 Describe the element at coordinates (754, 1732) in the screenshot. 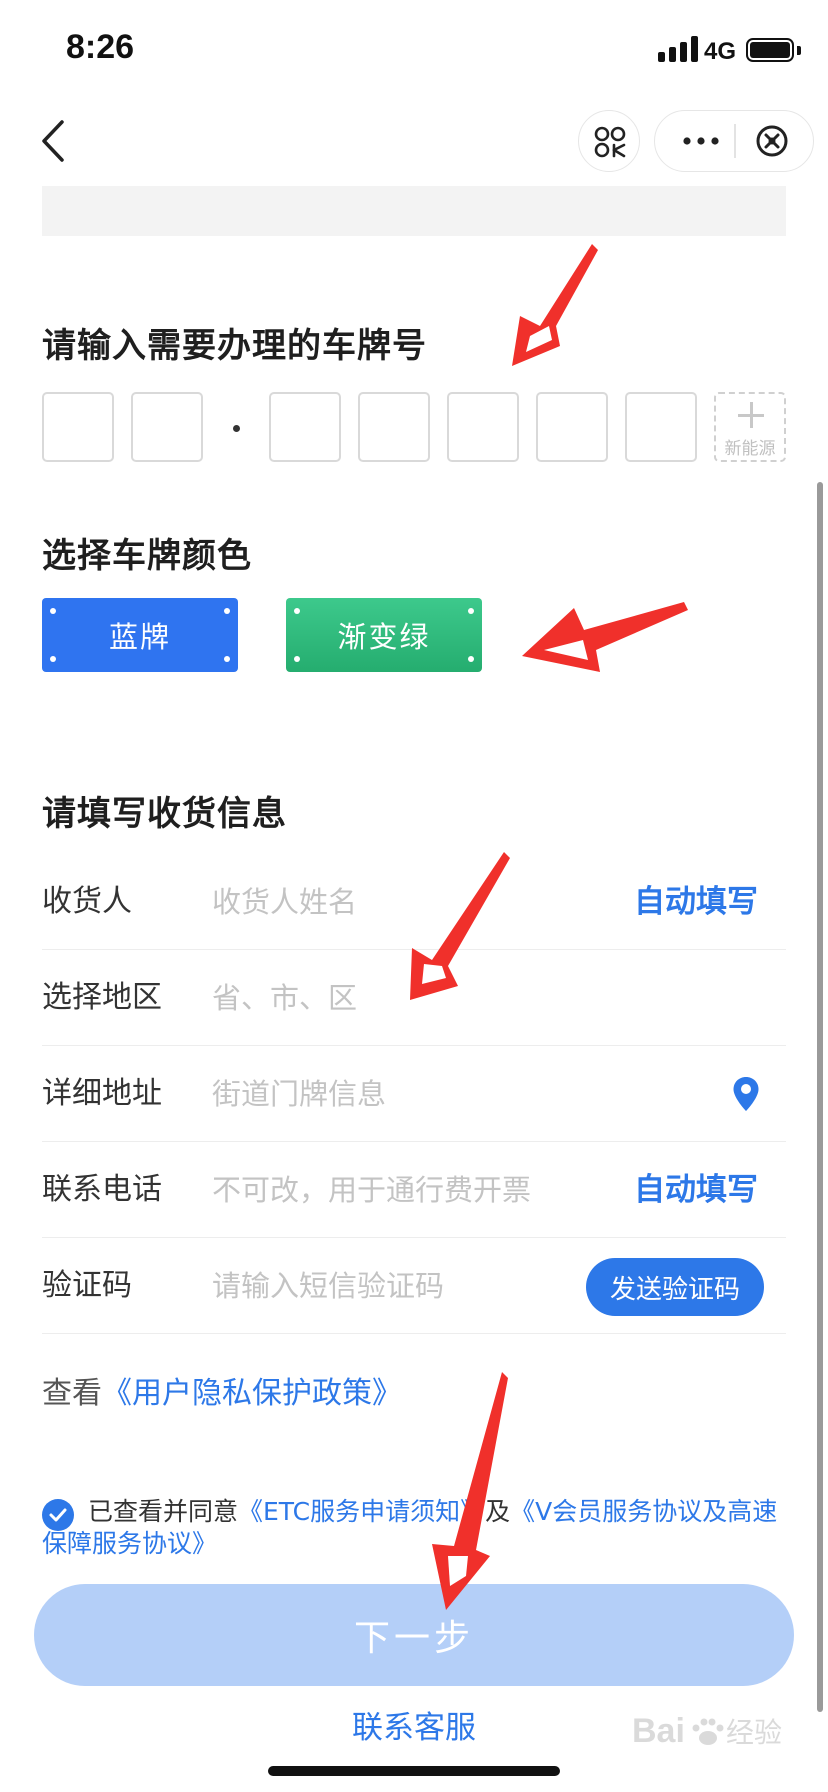

I see `svg-text: 经验` at that location.